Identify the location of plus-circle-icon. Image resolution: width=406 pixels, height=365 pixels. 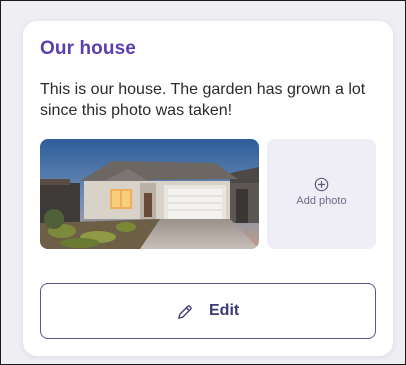
(321, 184).